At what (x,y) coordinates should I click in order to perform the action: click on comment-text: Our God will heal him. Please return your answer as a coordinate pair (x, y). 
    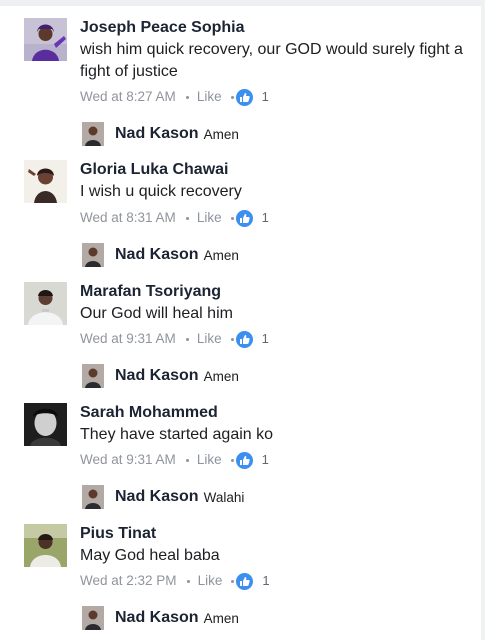
    Looking at the image, I should click on (156, 313).